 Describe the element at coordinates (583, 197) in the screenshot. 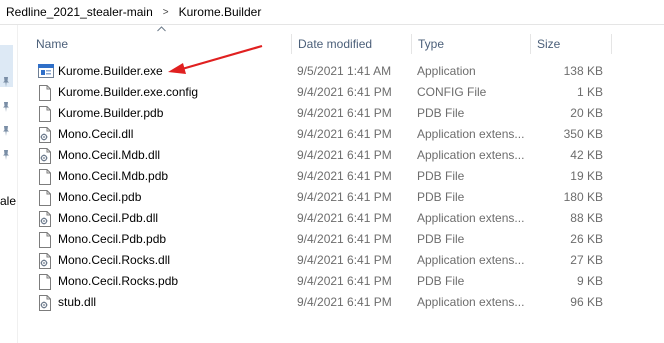

I see `file-size: 180 KB` at that location.